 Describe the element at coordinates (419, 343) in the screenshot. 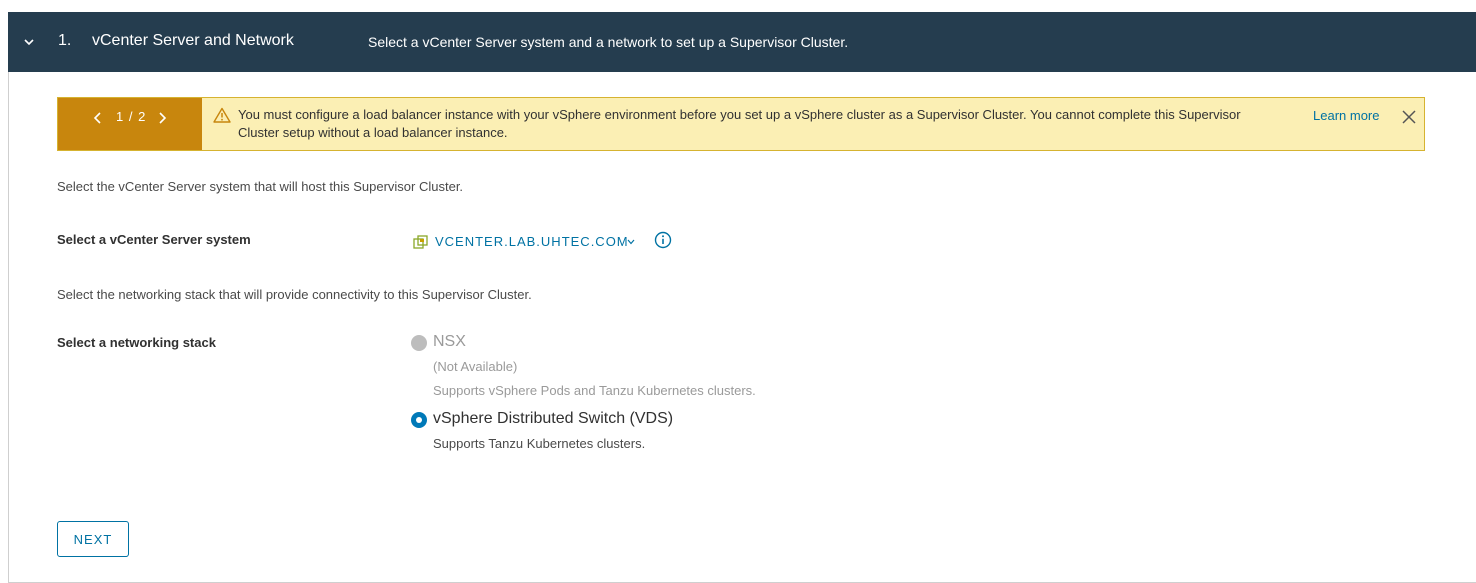

I see `radio-nsx` at that location.